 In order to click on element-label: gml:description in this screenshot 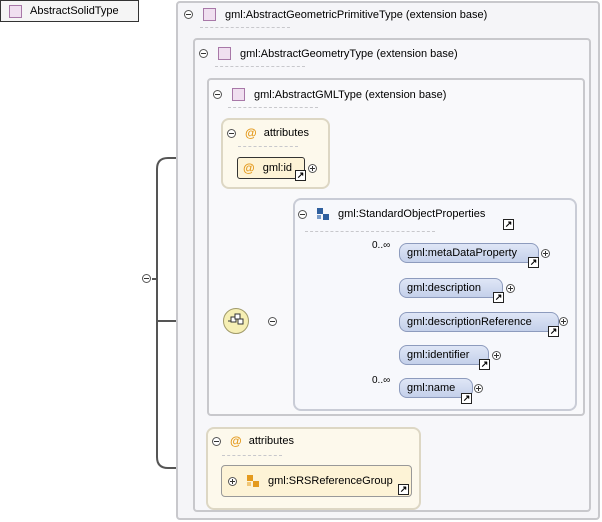, I will do `click(444, 288)`.